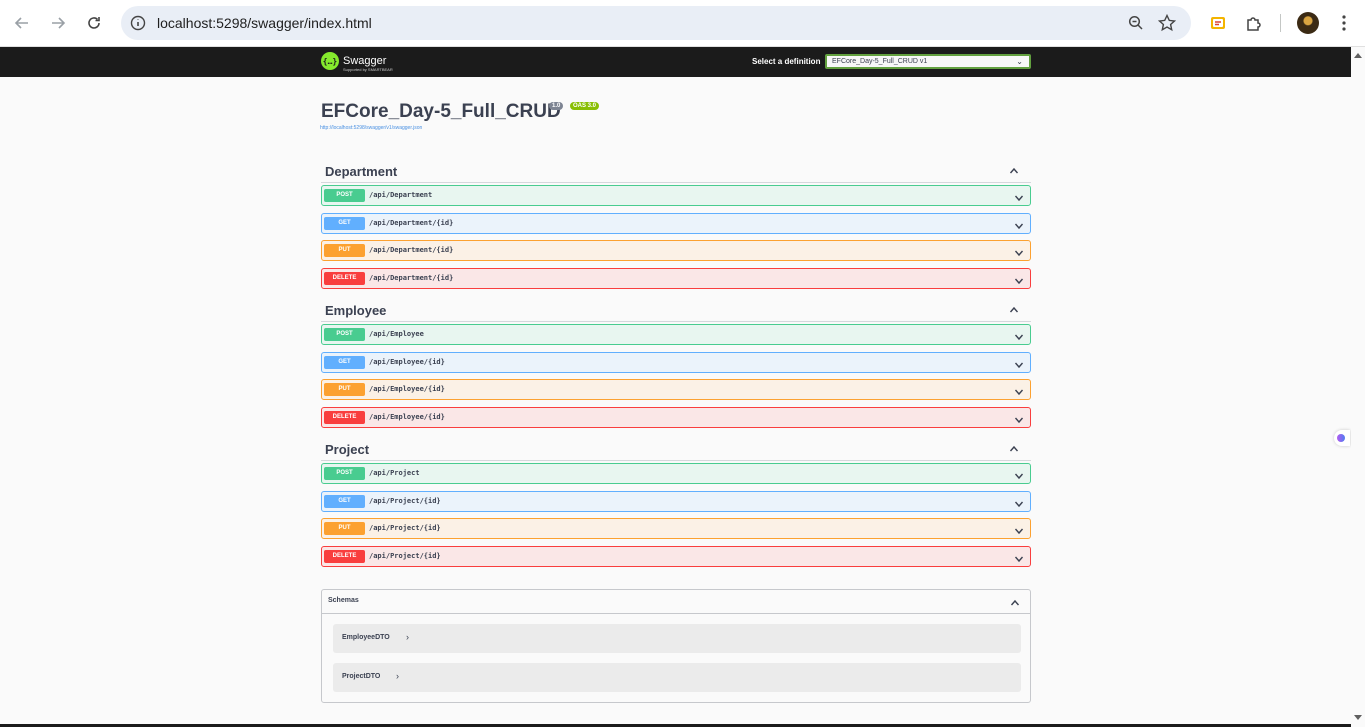 Image resolution: width=1365 pixels, height=727 pixels. What do you see at coordinates (1308, 23) in the screenshot?
I see `avatar` at bounding box center [1308, 23].